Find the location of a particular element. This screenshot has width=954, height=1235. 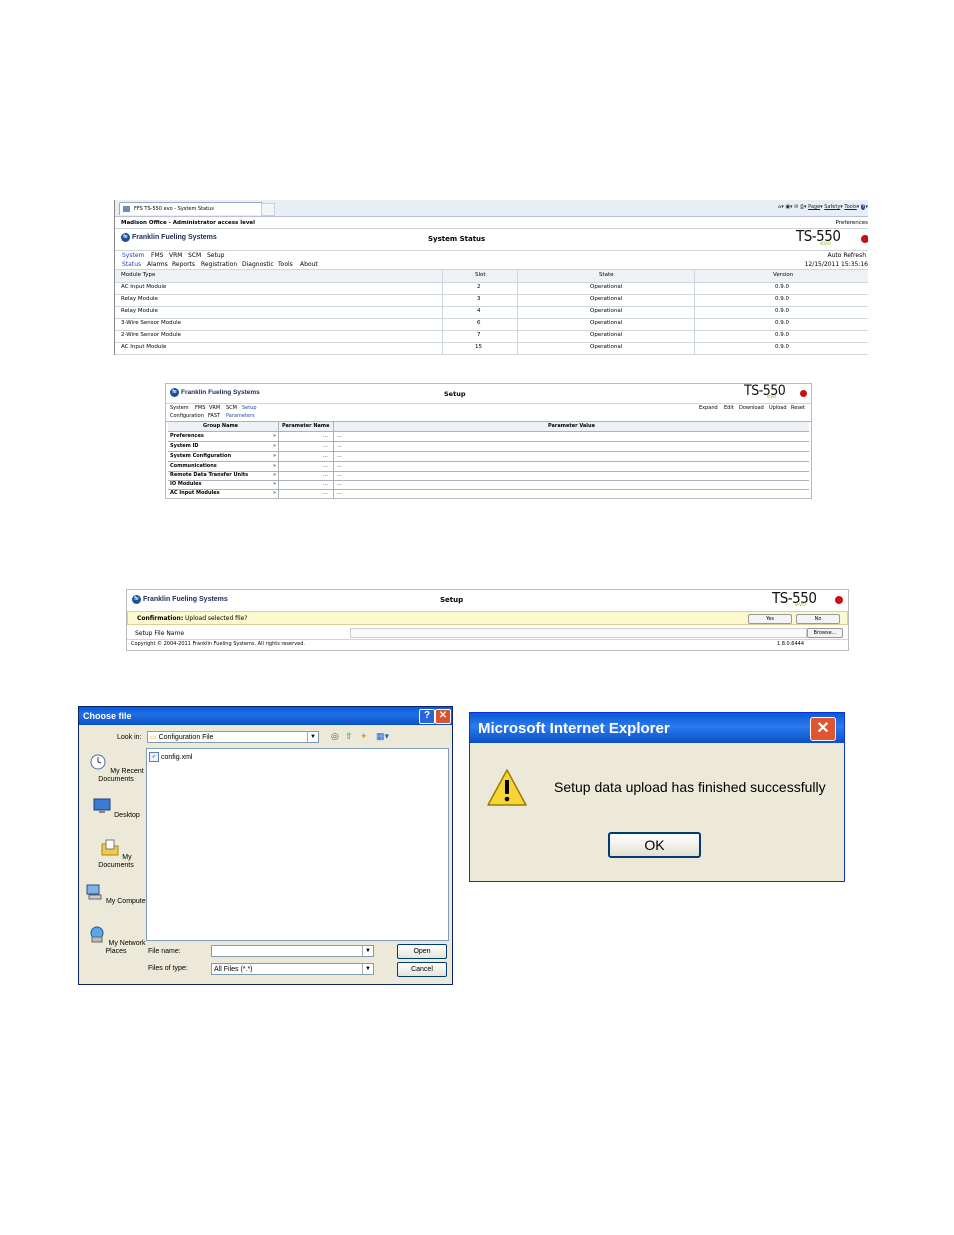

subnav-fast: FAST is located at coordinates (214, 416).